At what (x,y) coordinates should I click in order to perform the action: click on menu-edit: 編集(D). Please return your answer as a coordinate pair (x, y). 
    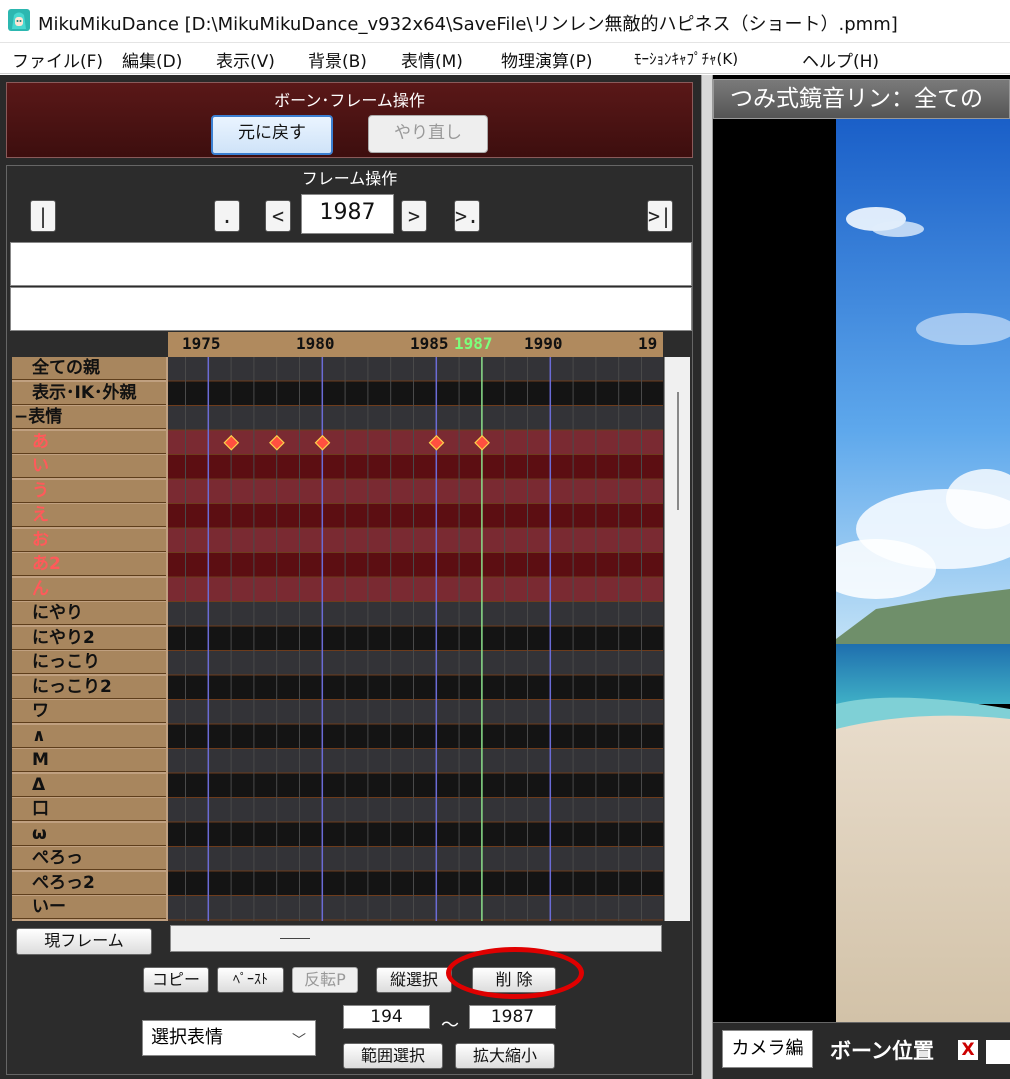
    Looking at the image, I should click on (152, 59).